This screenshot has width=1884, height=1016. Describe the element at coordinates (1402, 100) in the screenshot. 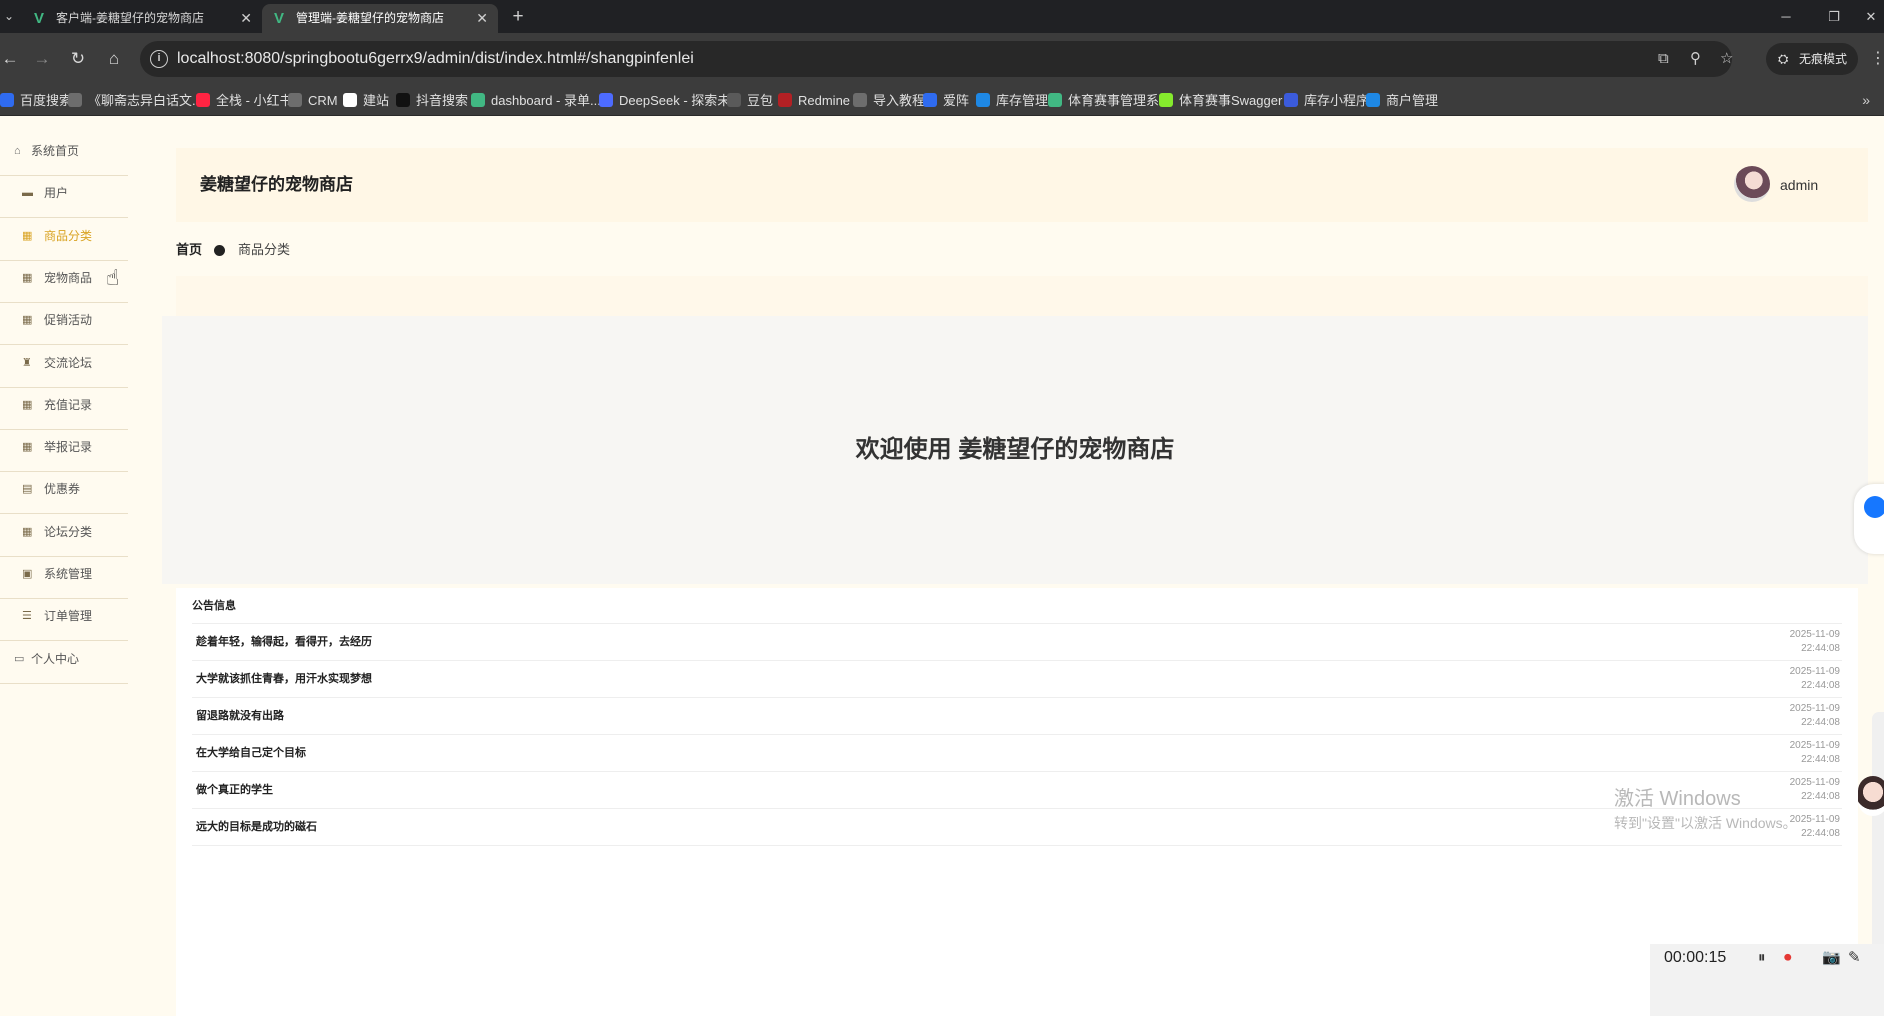

I see `bookmark-item: 商户管理` at that location.